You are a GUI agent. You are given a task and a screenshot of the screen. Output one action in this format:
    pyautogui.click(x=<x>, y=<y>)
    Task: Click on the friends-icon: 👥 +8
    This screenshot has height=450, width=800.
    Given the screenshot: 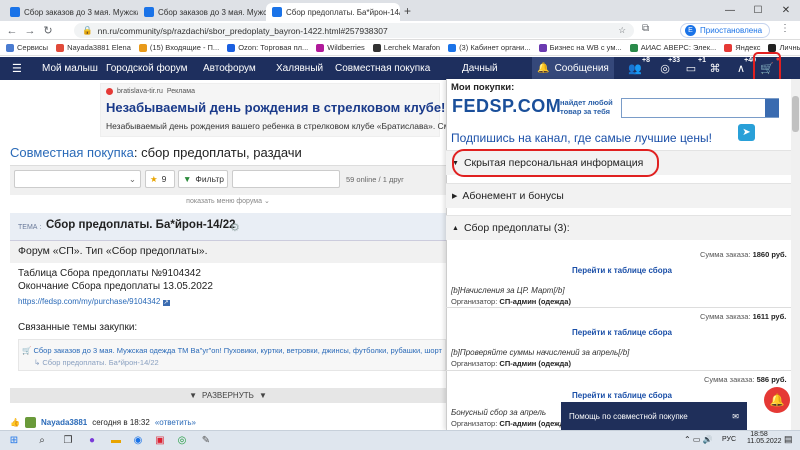 What is the action you would take?
    pyautogui.click(x=637, y=67)
    